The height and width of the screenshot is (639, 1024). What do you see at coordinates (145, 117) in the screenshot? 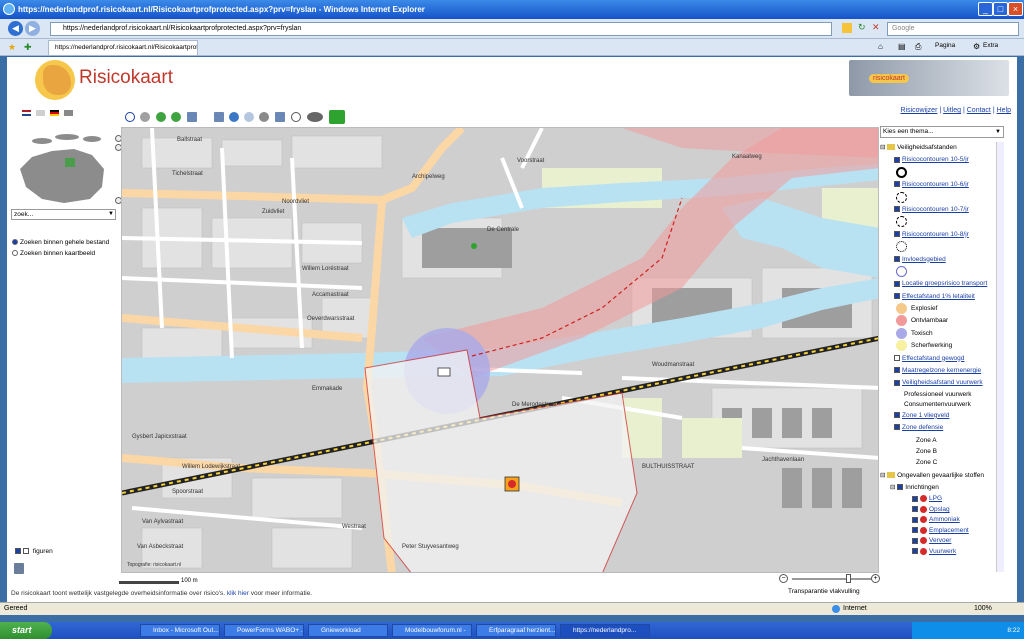
I see `pan-hand-icon` at bounding box center [145, 117].